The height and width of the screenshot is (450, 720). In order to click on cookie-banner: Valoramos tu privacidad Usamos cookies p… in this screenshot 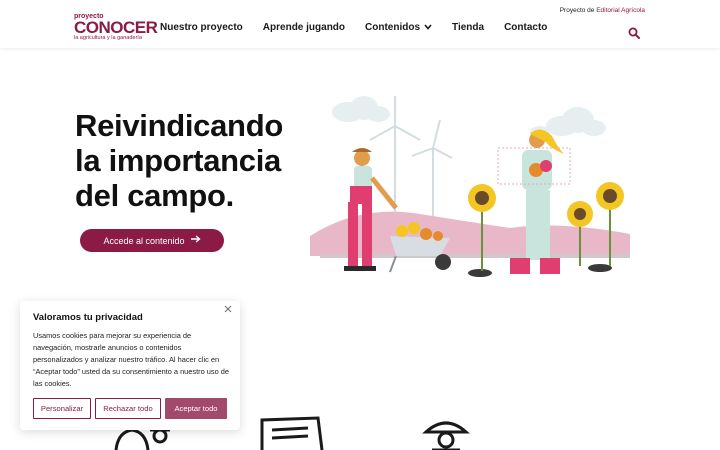, I will do `click(130, 365)`.